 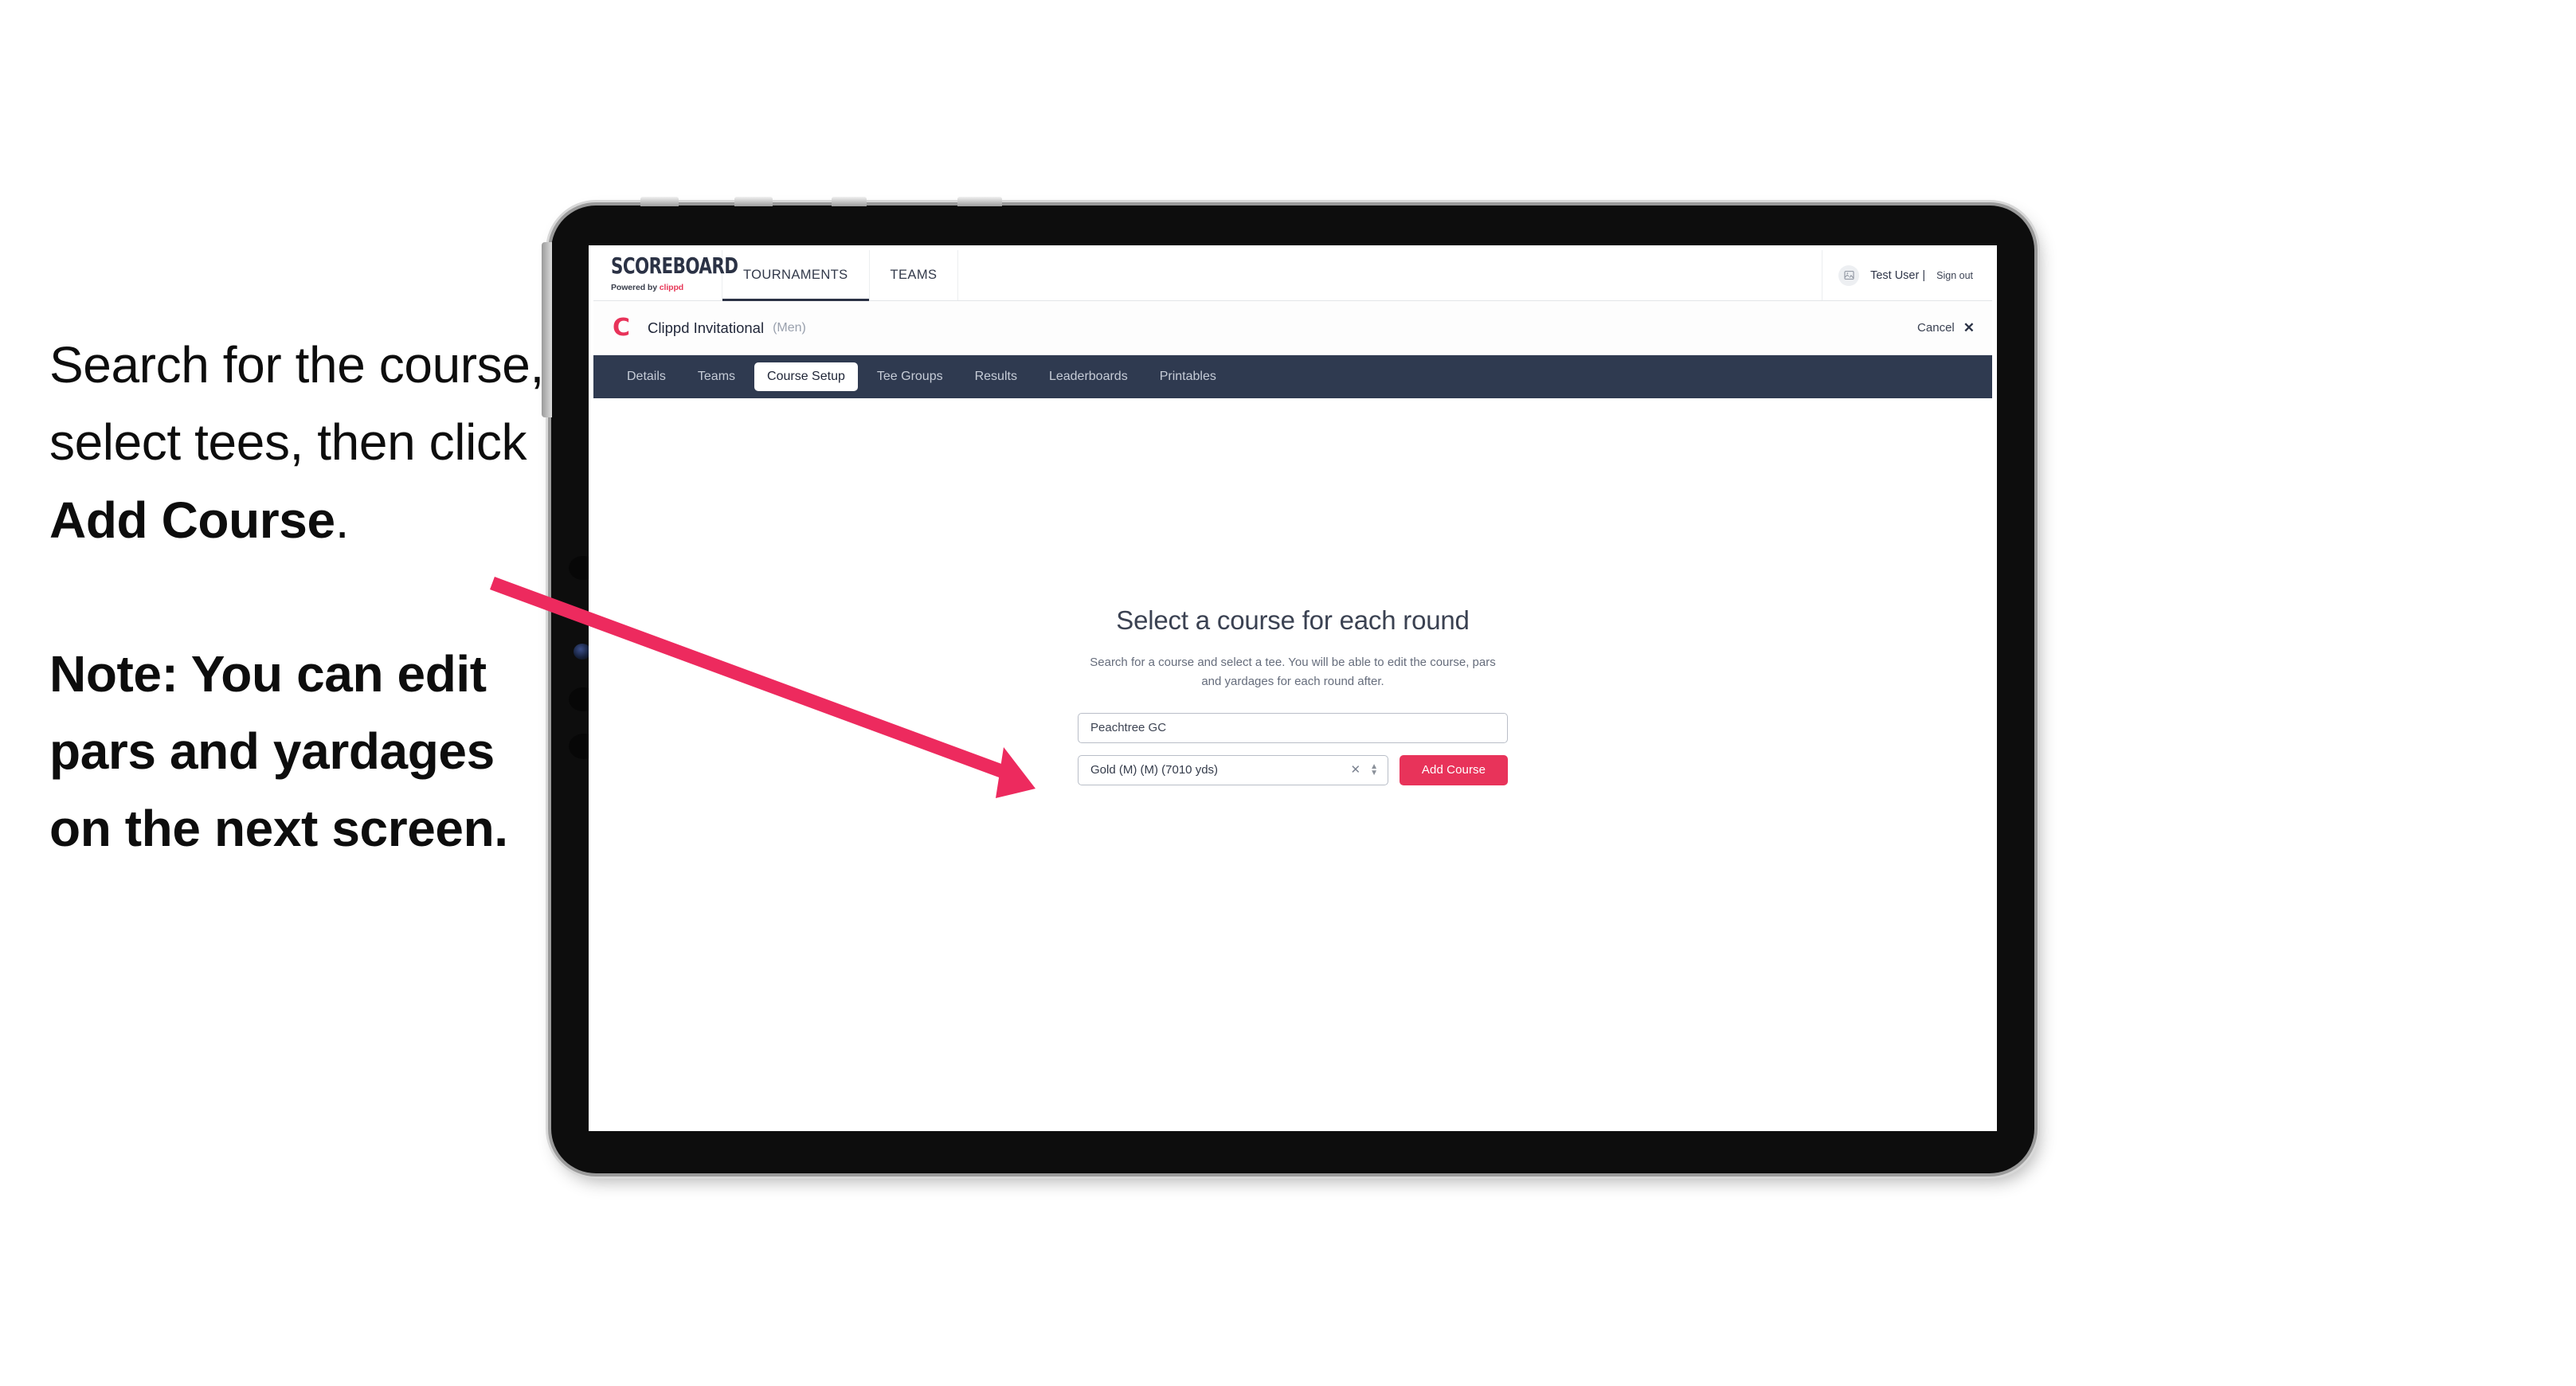 I want to click on navbar-user-area: Test User | Sign out, so click(x=1907, y=275).